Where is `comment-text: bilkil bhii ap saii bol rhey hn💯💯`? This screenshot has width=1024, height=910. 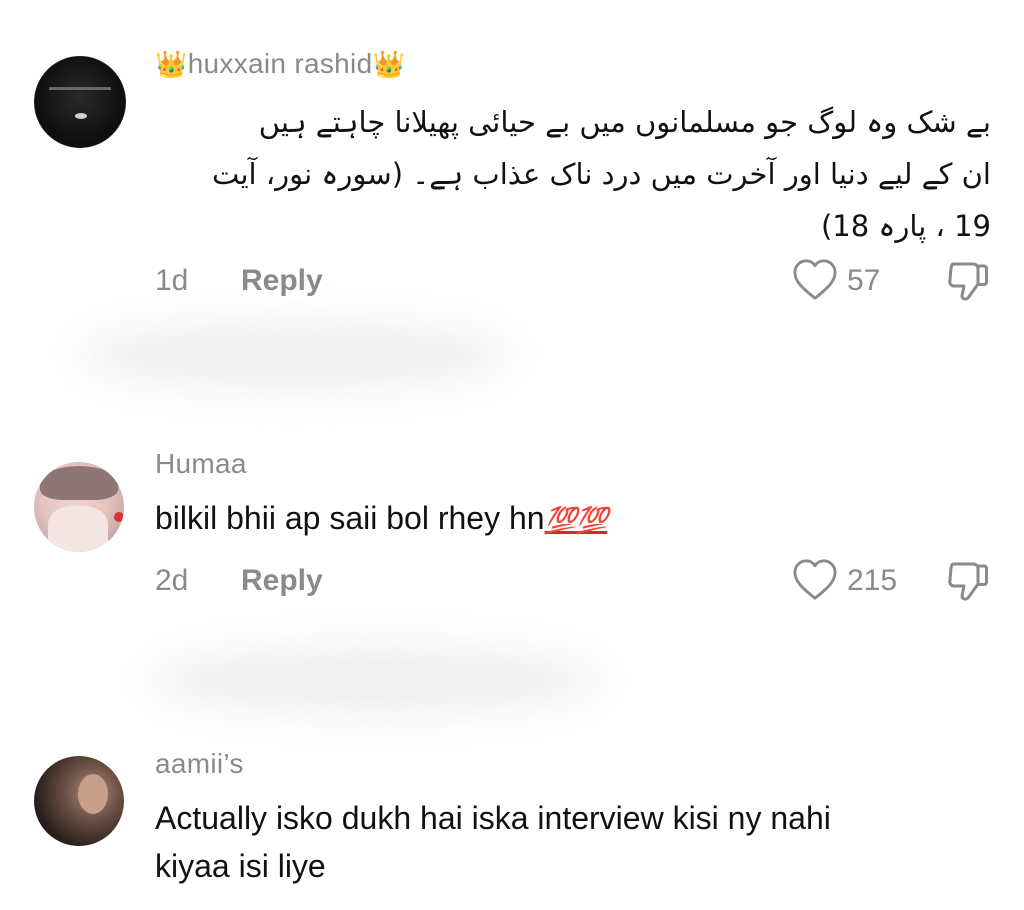 comment-text: bilkil bhii ap saii bol rhey hn💯💯 is located at coordinates (573, 519).